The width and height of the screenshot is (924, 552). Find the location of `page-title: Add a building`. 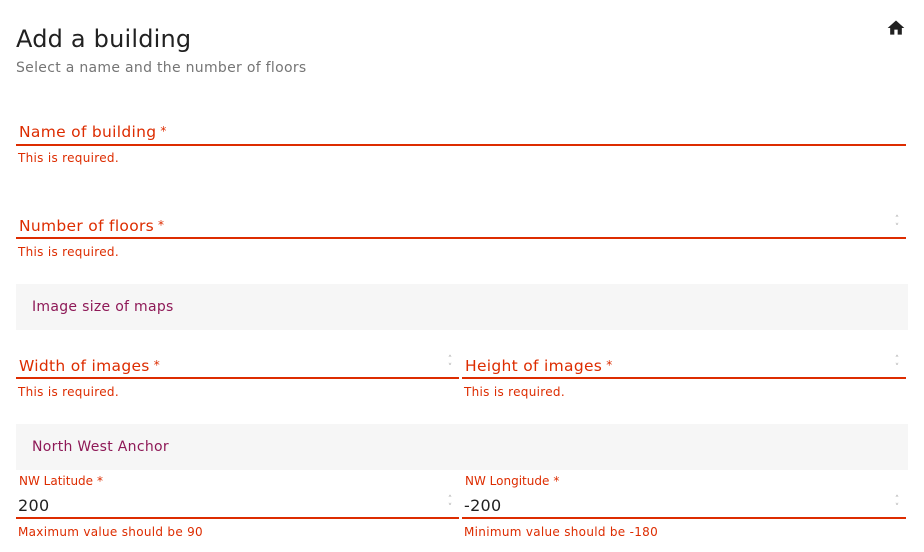

page-title: Add a building is located at coordinates (104, 39).